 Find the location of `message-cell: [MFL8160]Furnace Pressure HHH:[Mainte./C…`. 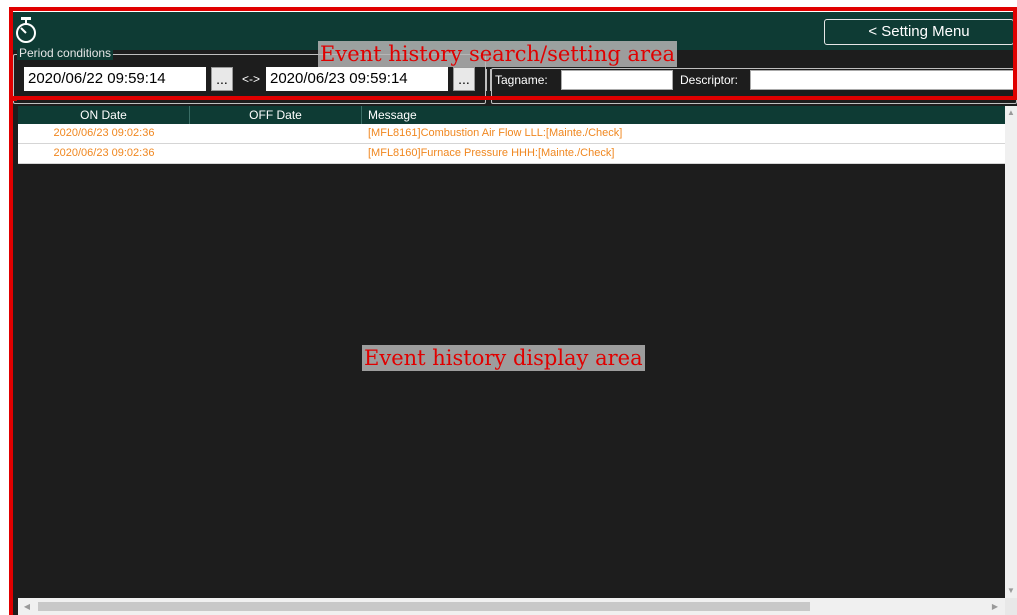

message-cell: [MFL8160]Furnace Pressure HHH:[Mainte./C… is located at coordinates (491, 153).